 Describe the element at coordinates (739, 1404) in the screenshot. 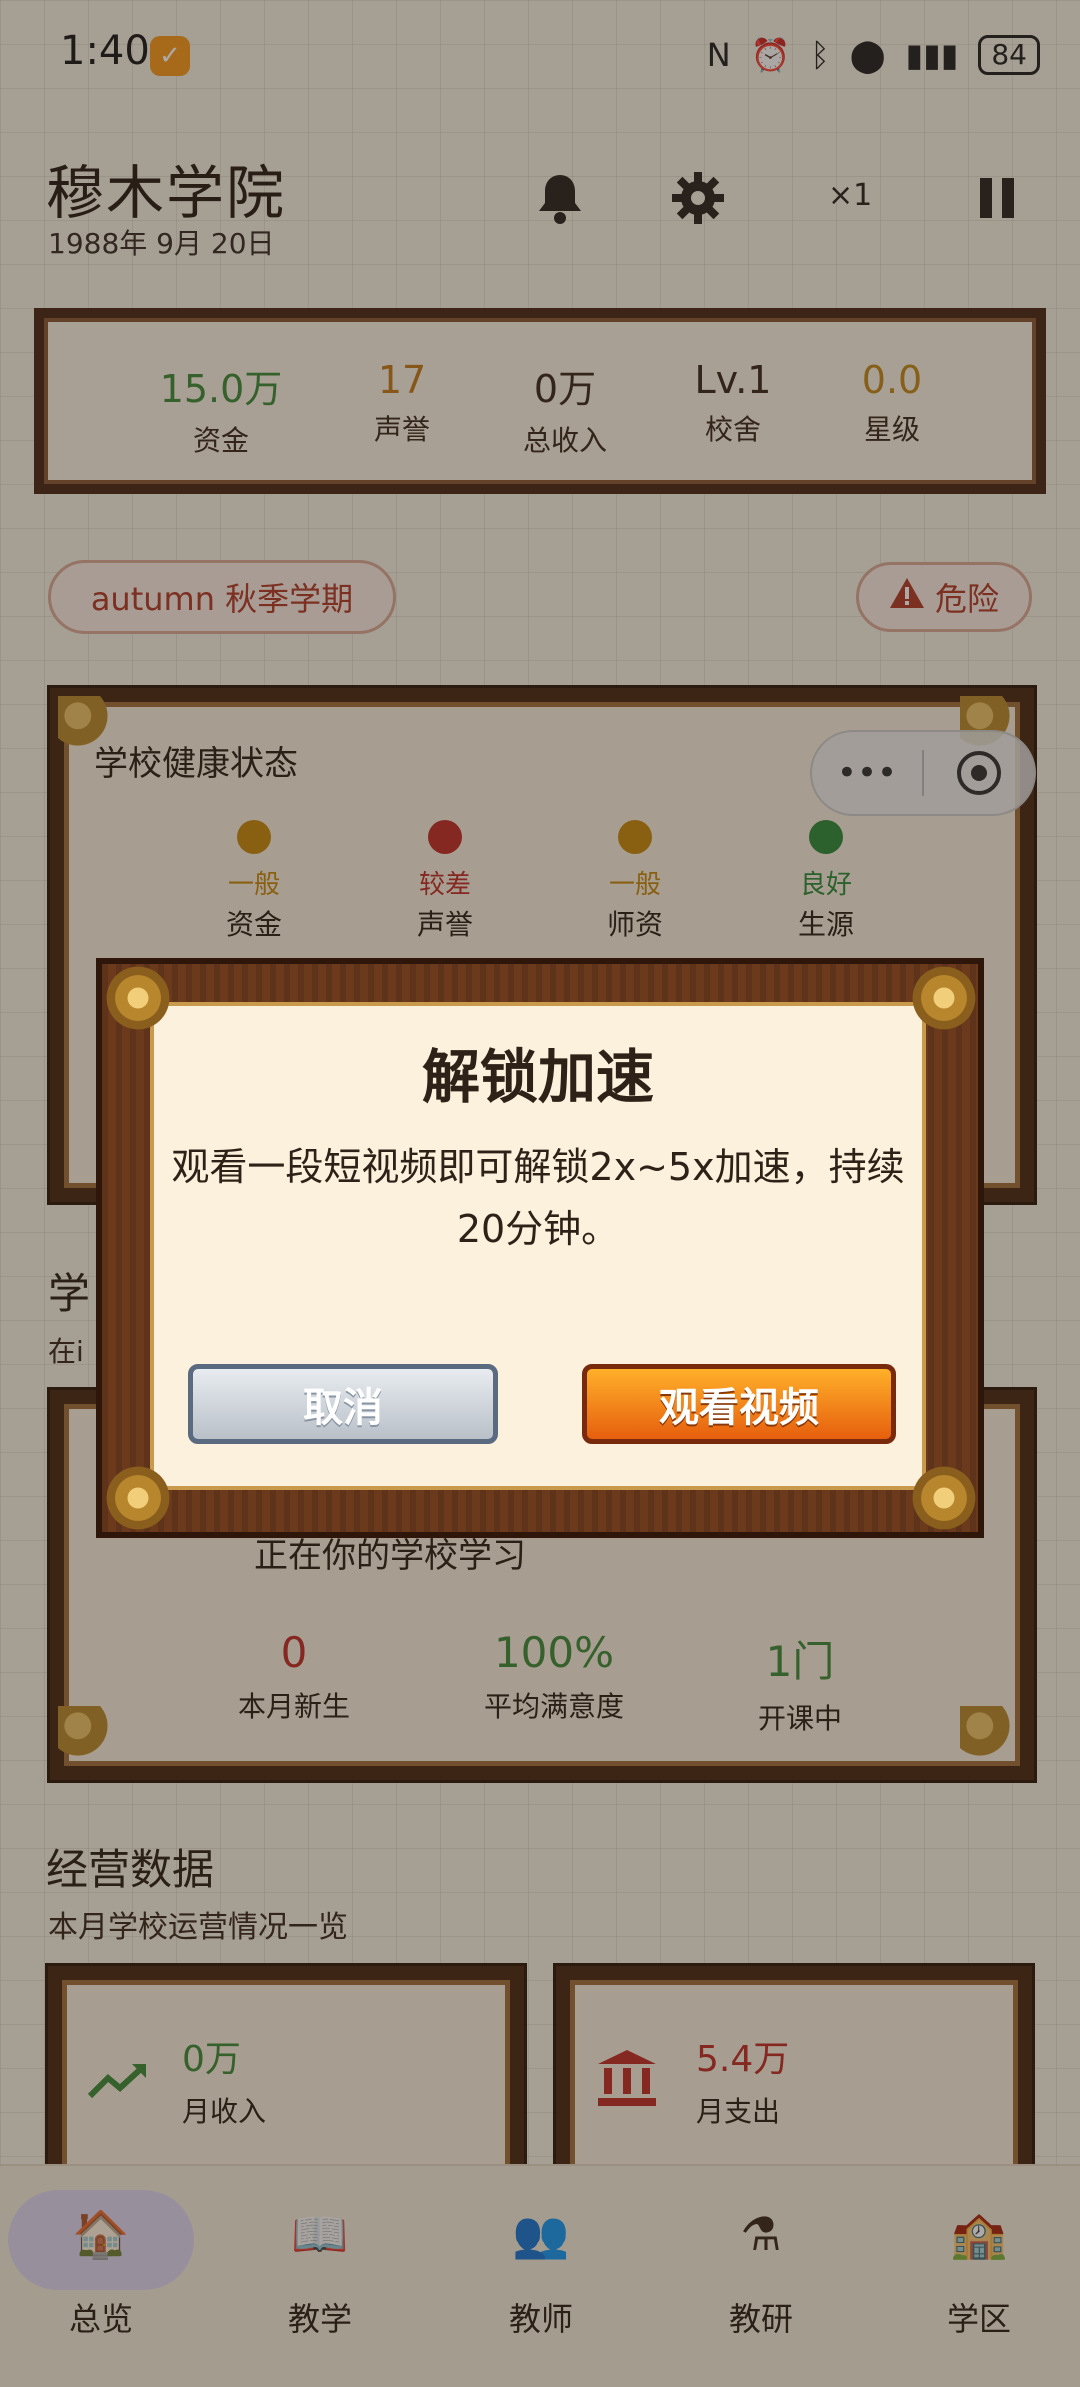

I see `watch-video-button: 观看视频` at that location.